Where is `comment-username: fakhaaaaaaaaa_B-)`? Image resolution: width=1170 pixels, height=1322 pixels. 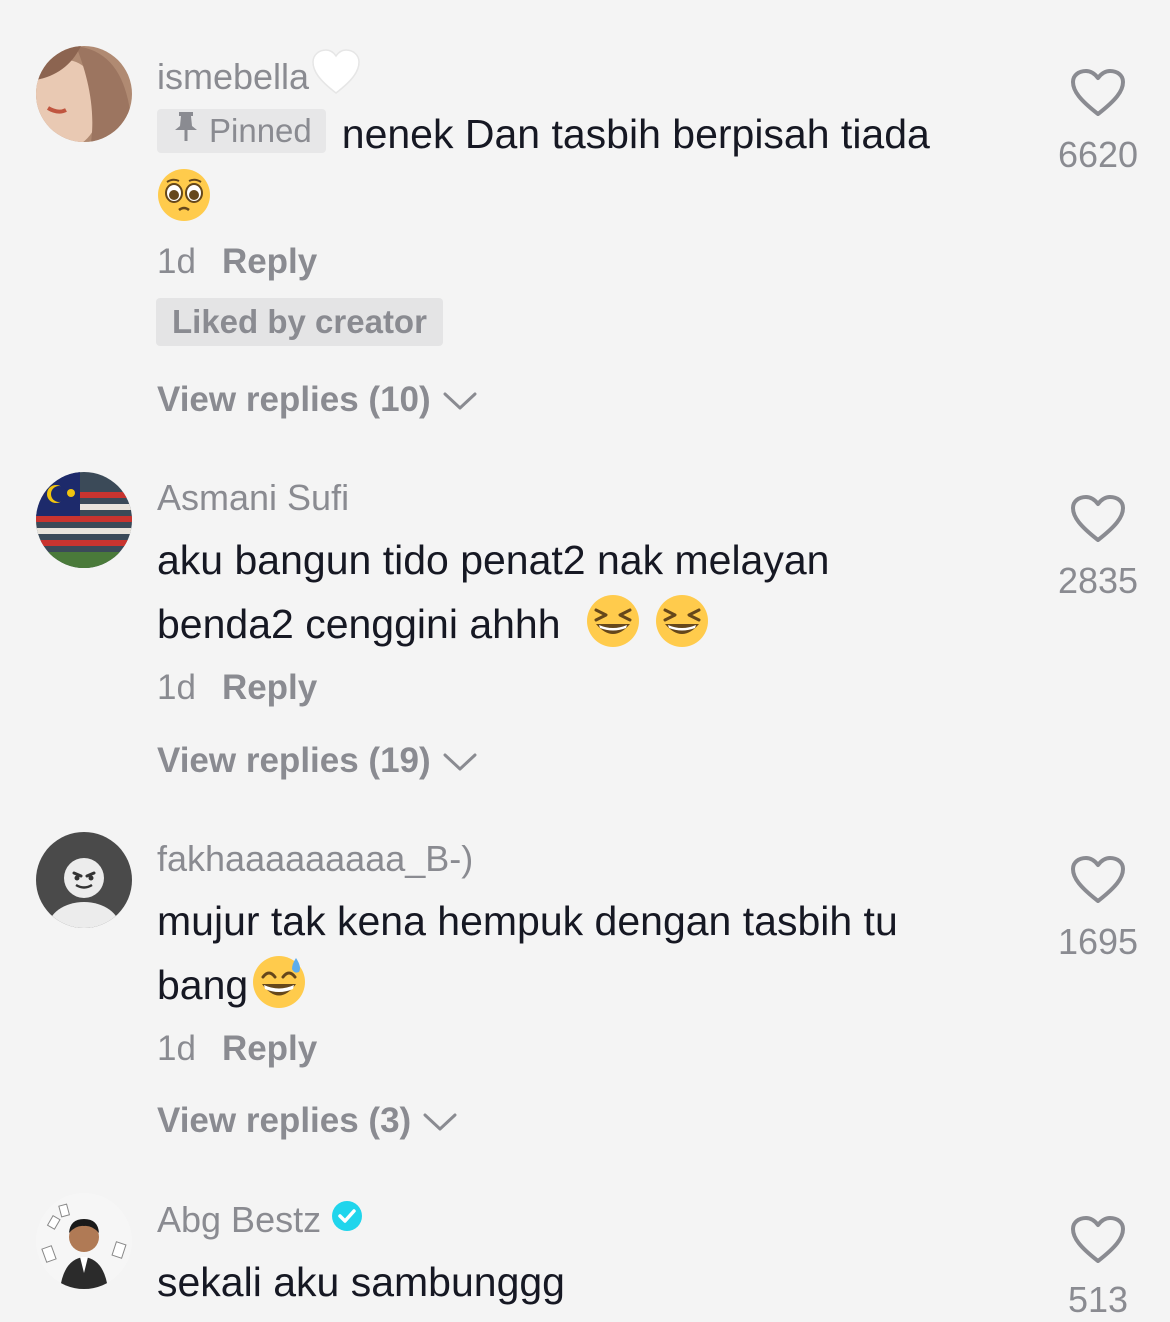
comment-username: fakhaaaaaaaaa_B-) is located at coordinates (315, 859).